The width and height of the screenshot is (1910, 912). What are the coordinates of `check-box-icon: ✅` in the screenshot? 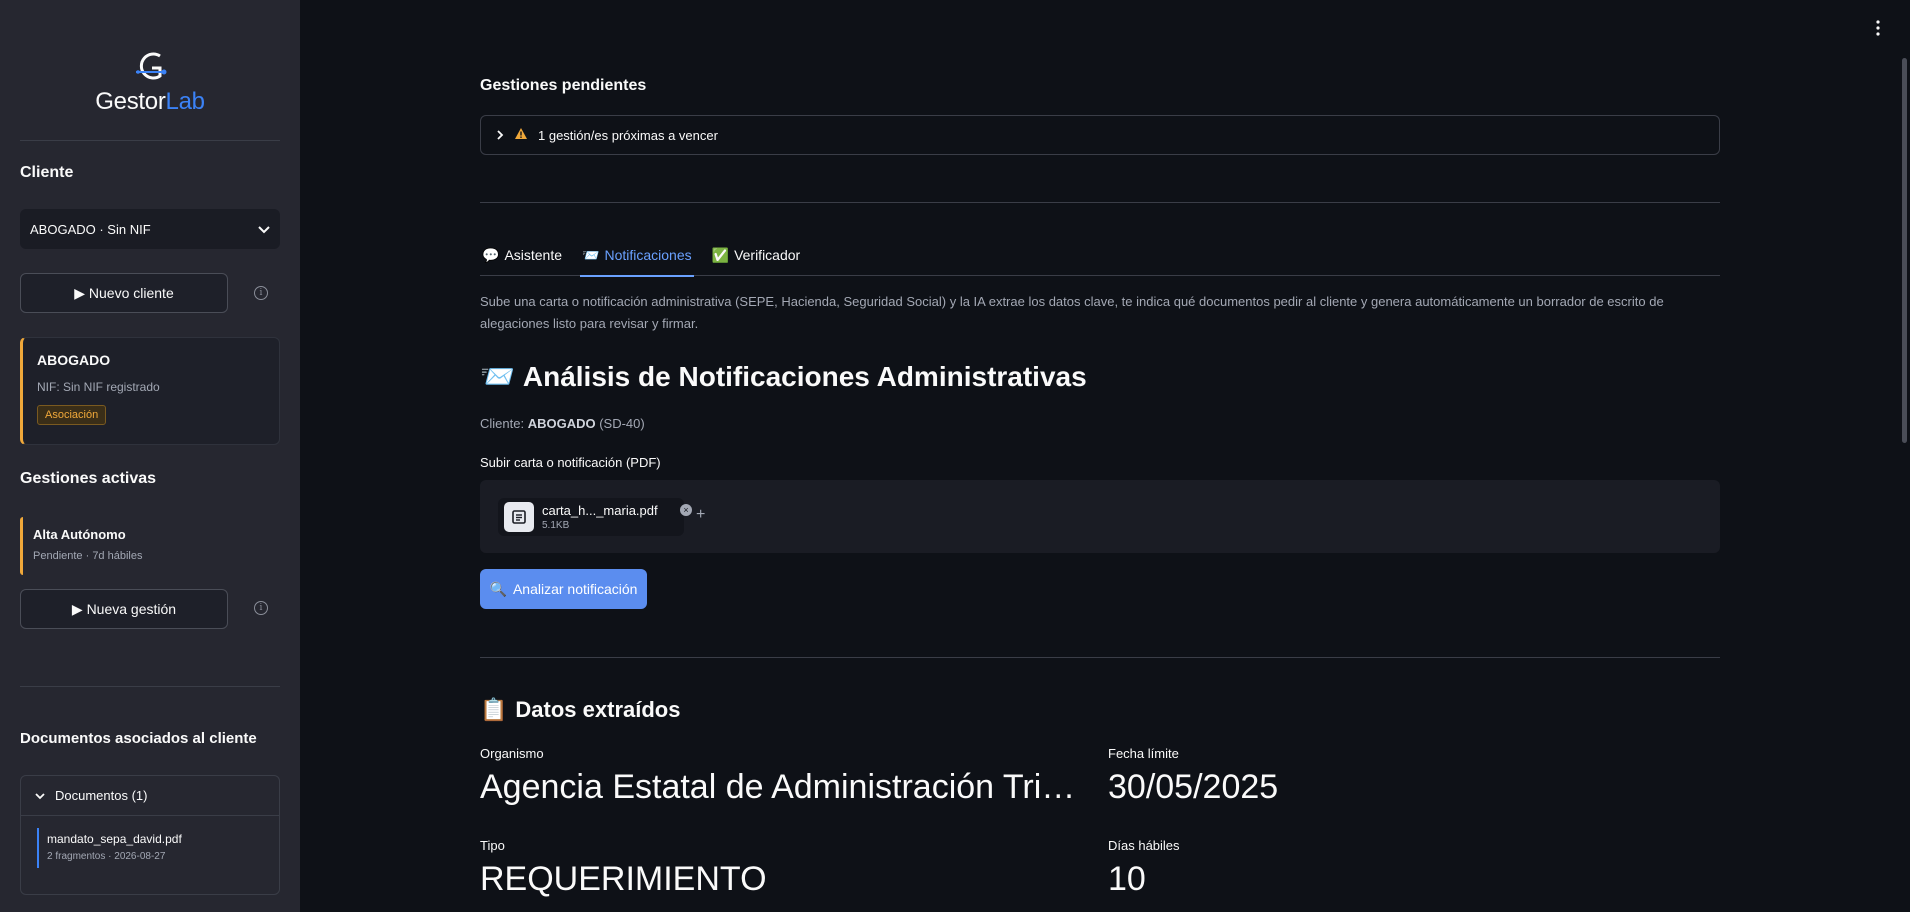 It's located at (720, 255).